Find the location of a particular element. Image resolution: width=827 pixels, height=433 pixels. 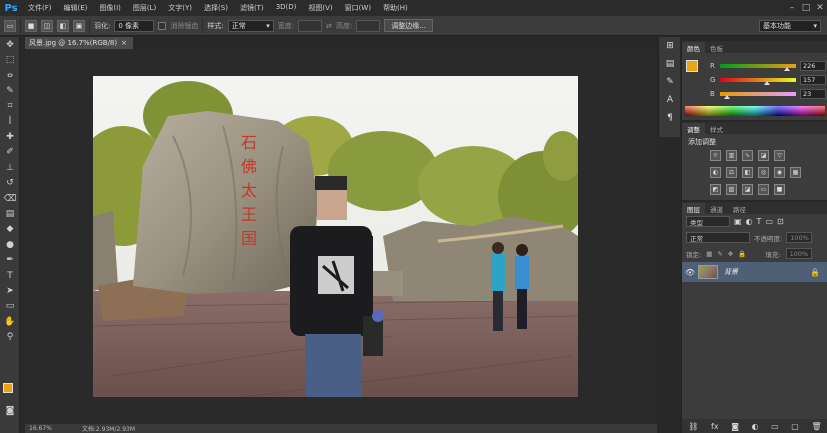

blue-slider: B 23 is located at coordinates (768, 94).